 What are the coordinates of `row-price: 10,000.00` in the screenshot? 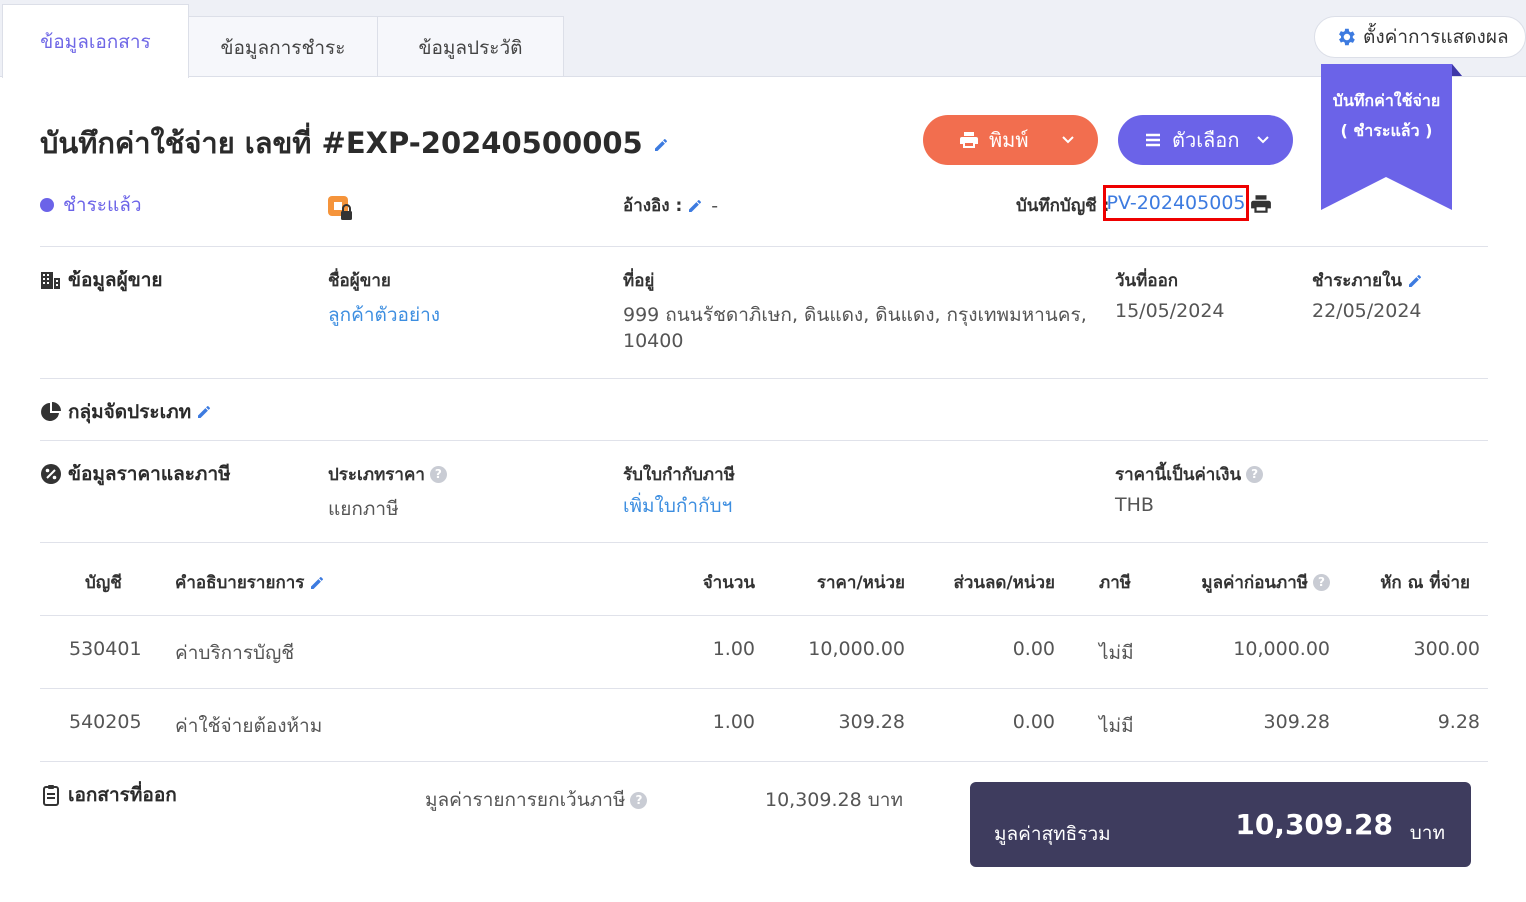 It's located at (856, 649).